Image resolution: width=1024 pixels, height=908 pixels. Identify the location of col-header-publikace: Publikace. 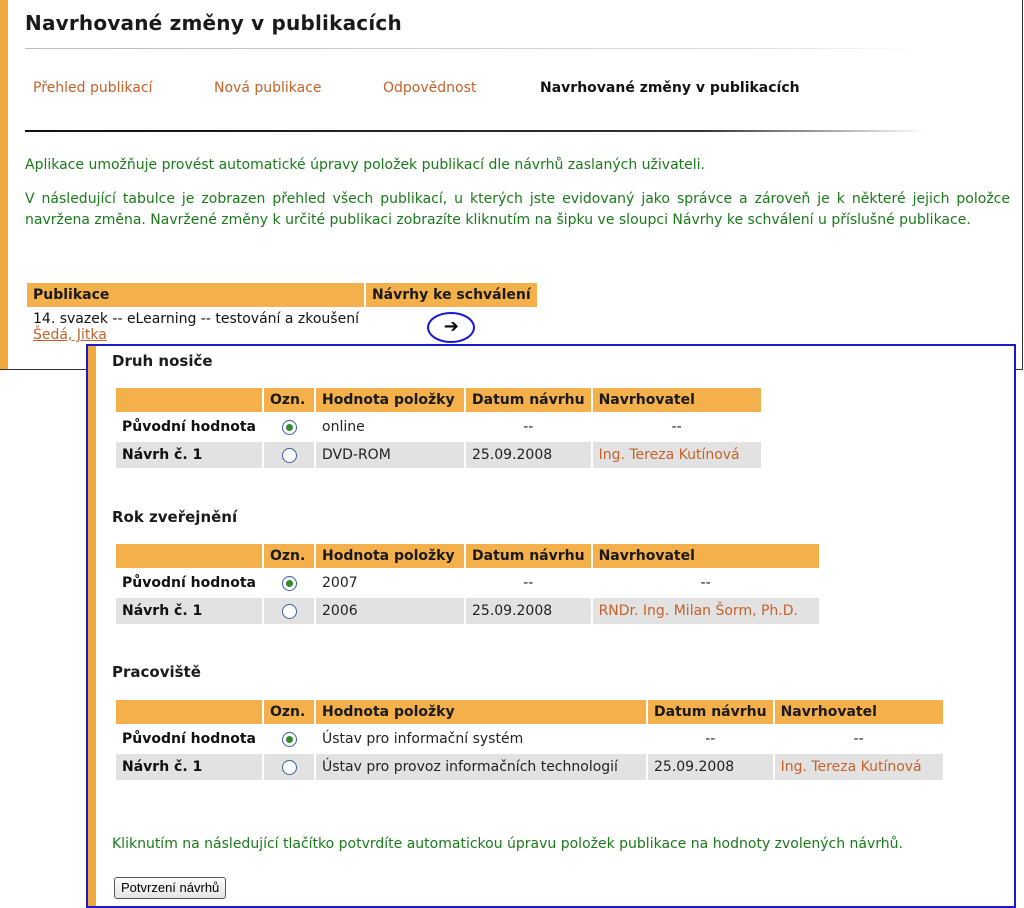
(196, 295).